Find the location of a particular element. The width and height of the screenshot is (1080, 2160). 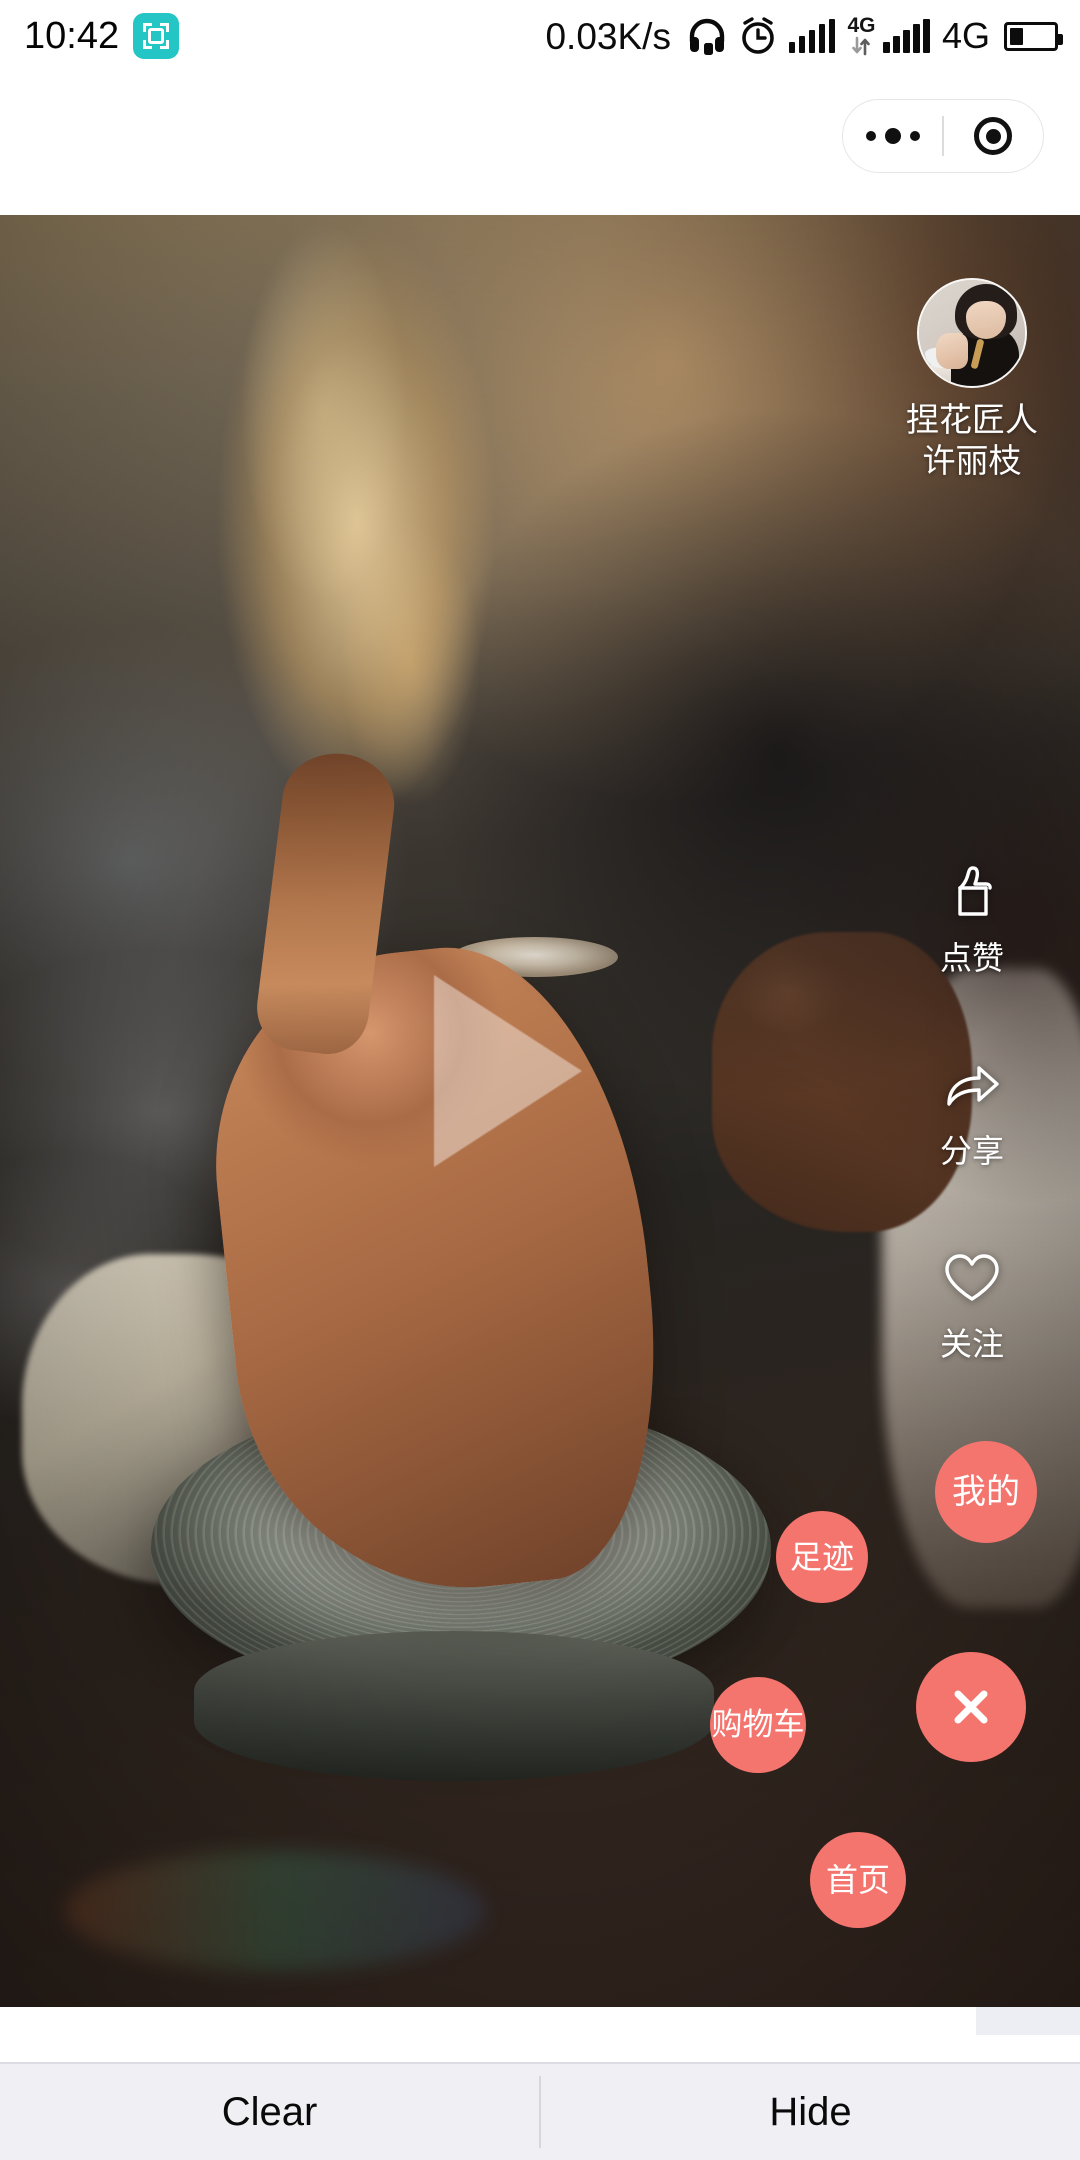

thumbs-up-icon is located at coordinates (972, 893).